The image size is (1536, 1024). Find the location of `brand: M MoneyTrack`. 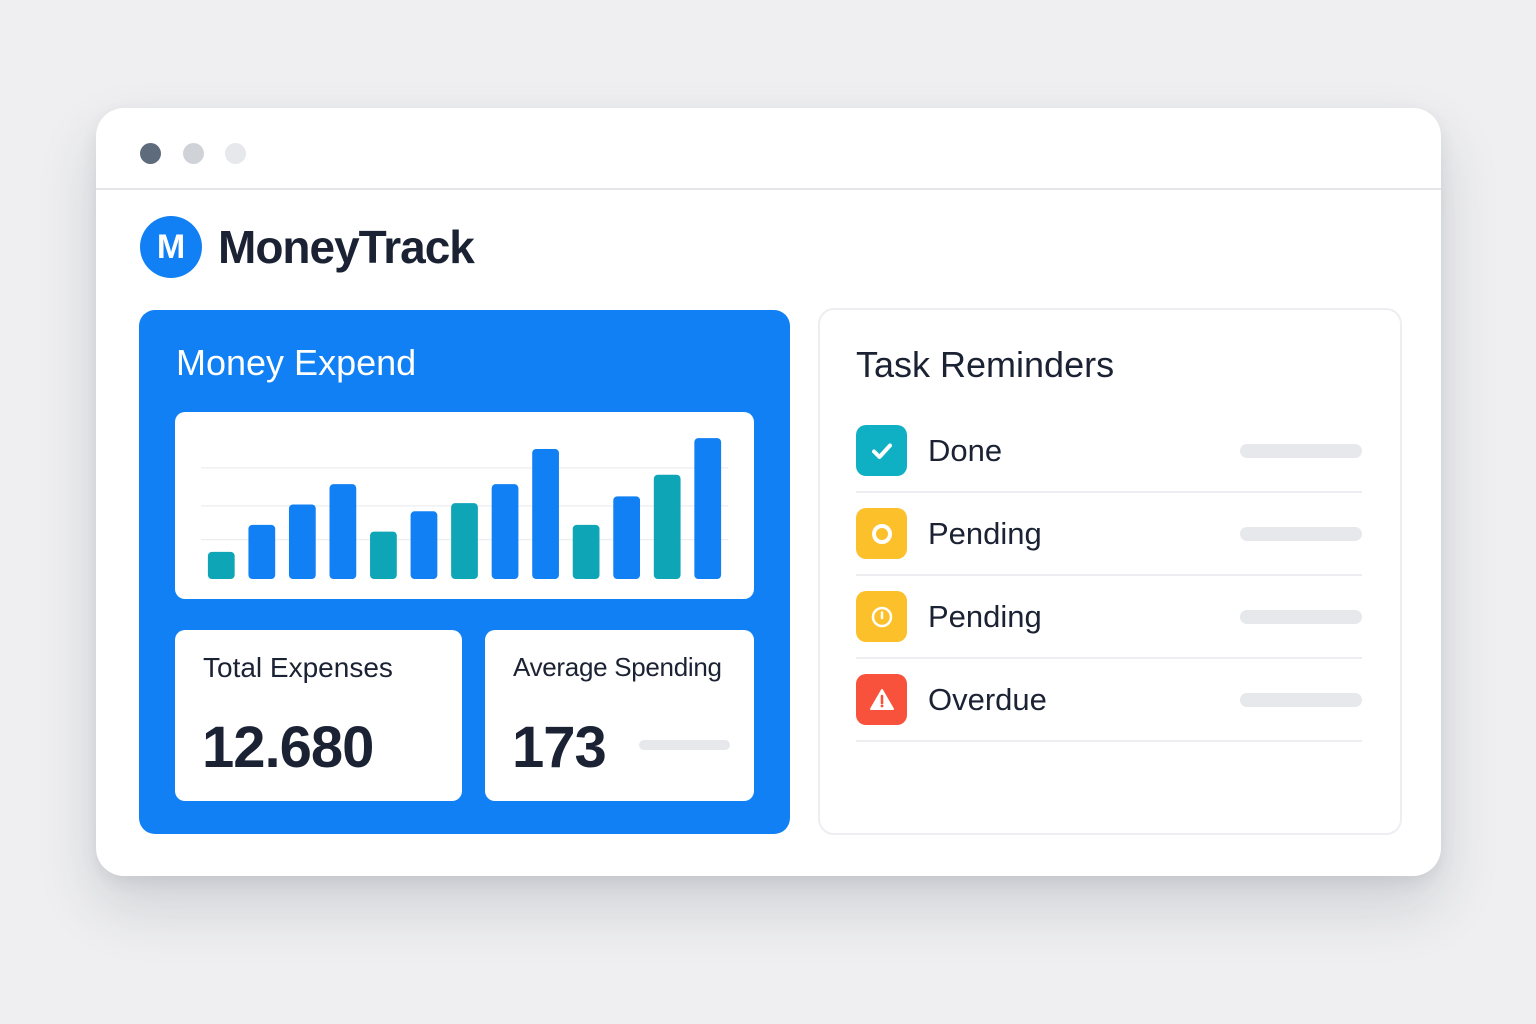

brand: M MoneyTrack is located at coordinates (307, 247).